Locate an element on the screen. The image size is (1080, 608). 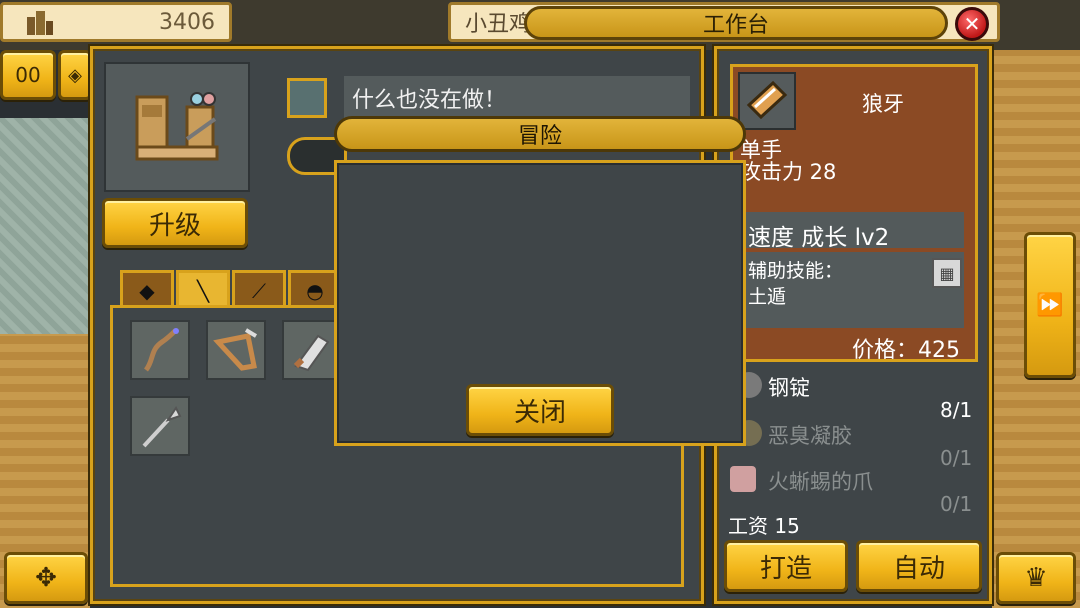
wand-icon: ⟋ is located at coordinates (259, 290).